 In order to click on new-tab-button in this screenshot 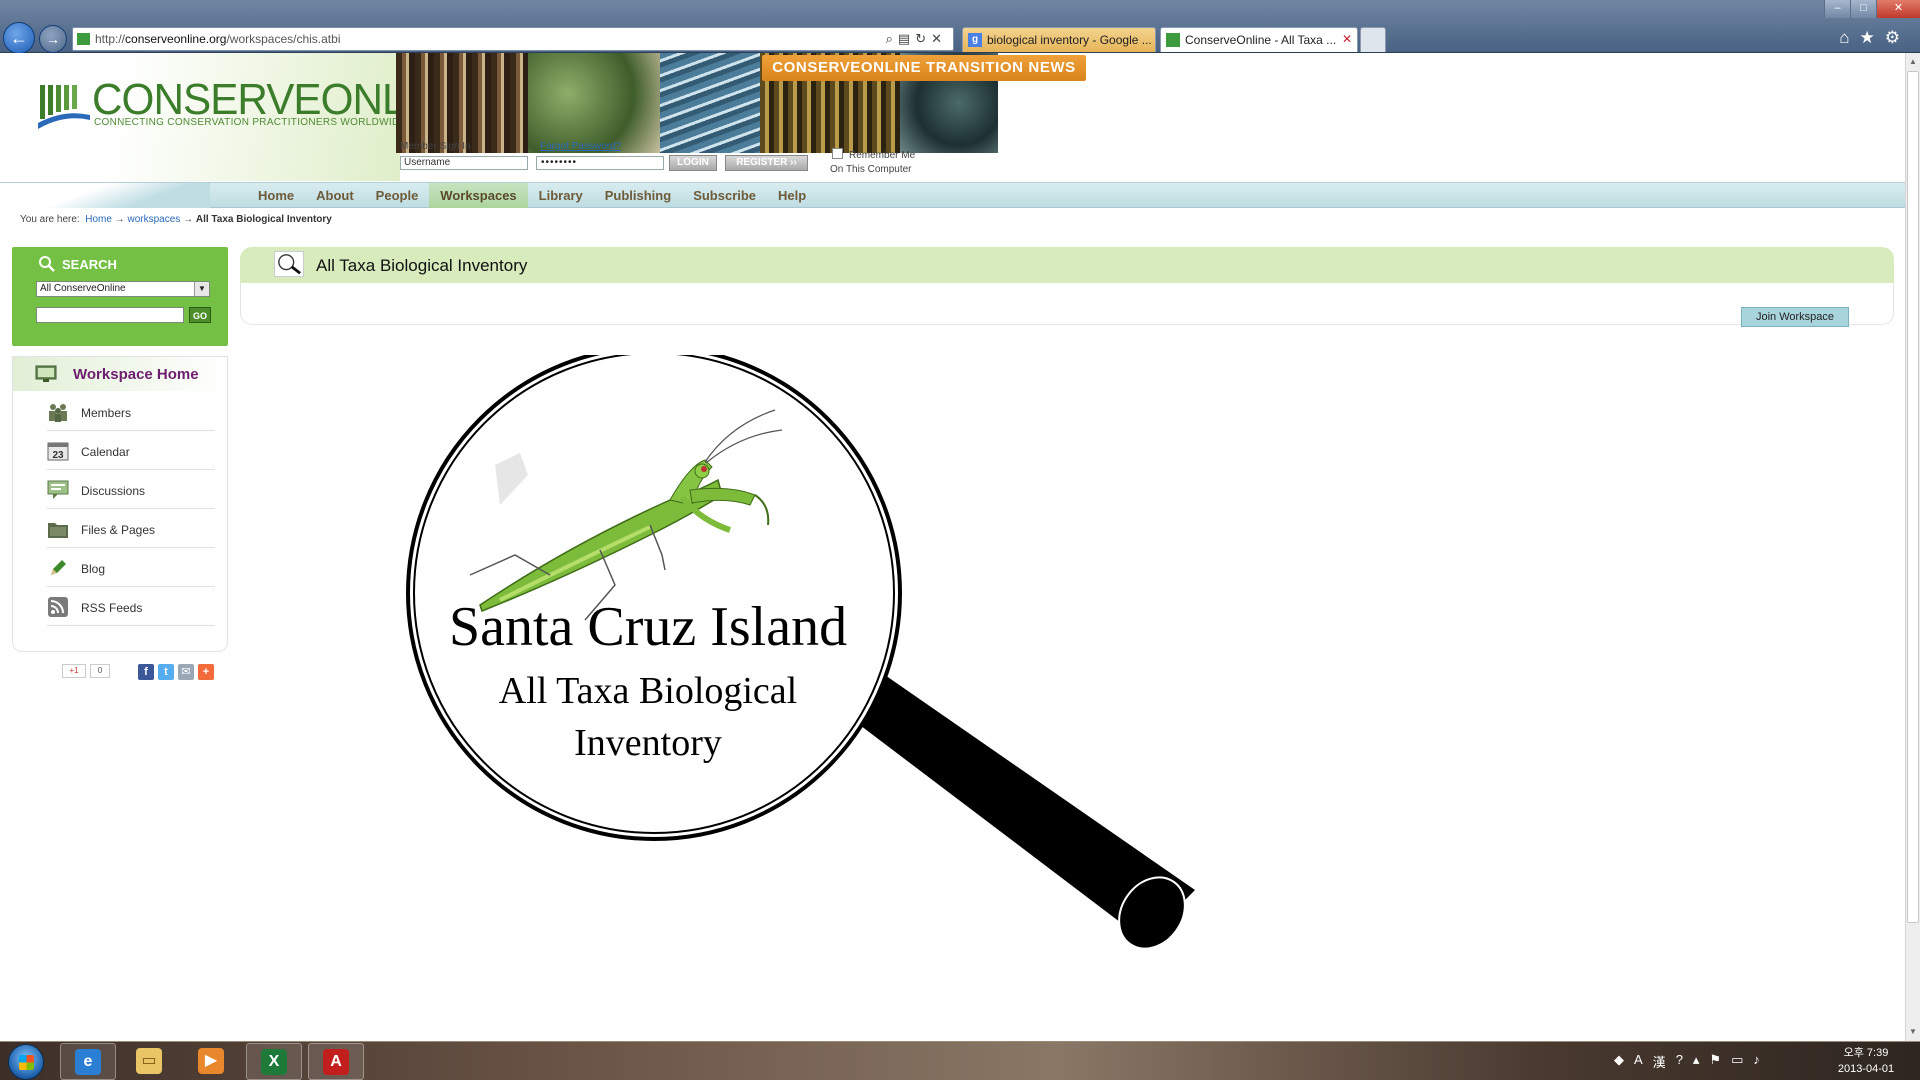, I will do `click(1373, 39)`.